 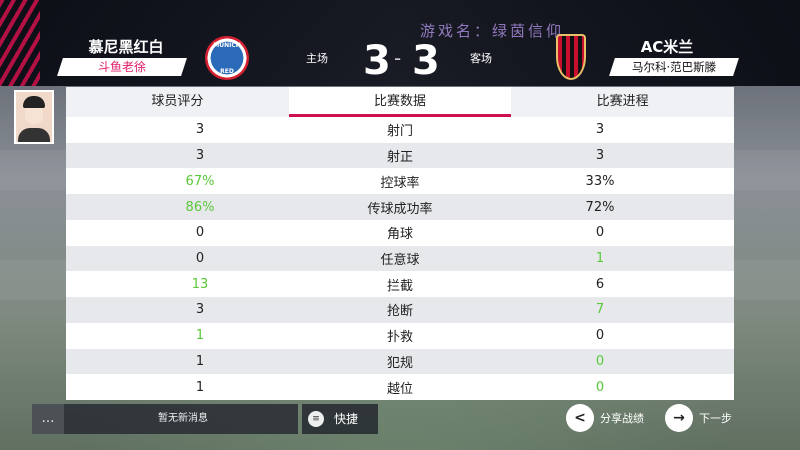 I want to click on header-accent-stripes, so click(x=20, y=43).